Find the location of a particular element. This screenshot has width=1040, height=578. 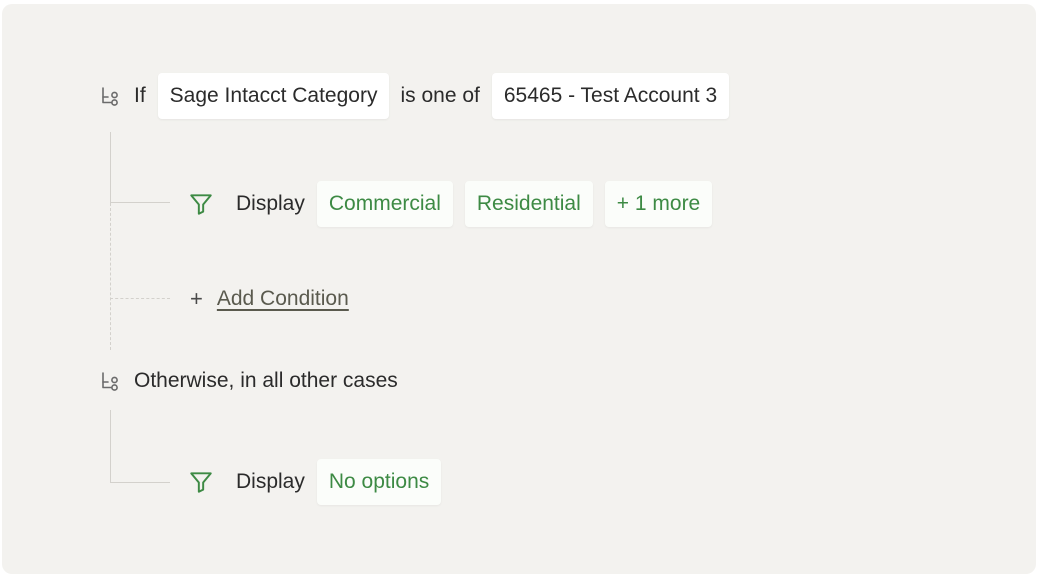

operator-label: is one of is located at coordinates (440, 95).